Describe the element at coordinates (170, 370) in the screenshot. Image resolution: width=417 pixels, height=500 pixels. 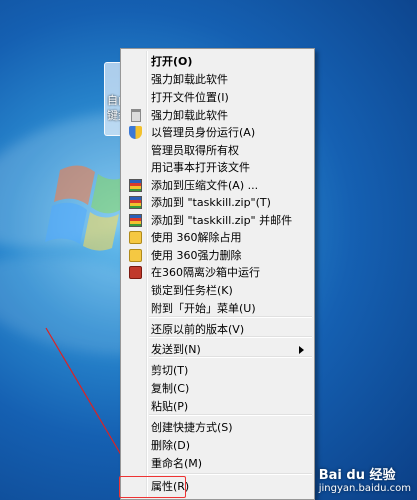
I see `menu-item-label: 剪切(T)` at that location.